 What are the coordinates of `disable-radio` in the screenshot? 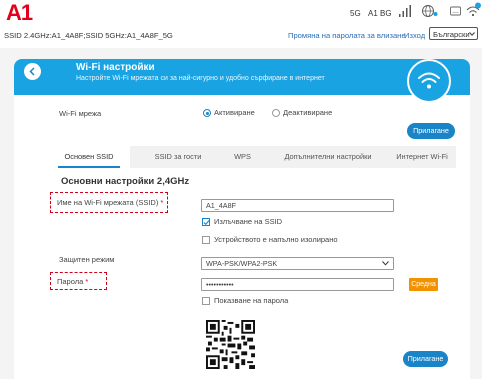 It's located at (276, 113).